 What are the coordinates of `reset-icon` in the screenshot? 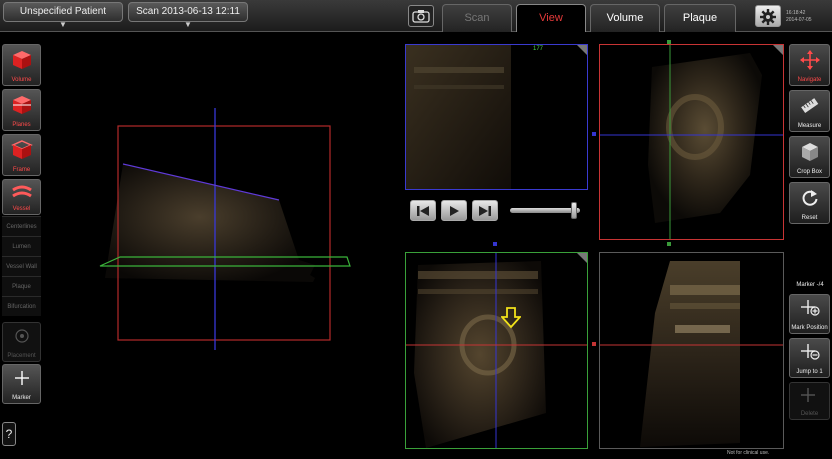 It's located at (809, 198).